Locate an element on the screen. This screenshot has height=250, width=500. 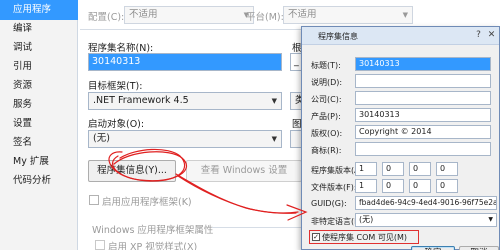
annotation-arrow-line is located at coordinates (236, 193).